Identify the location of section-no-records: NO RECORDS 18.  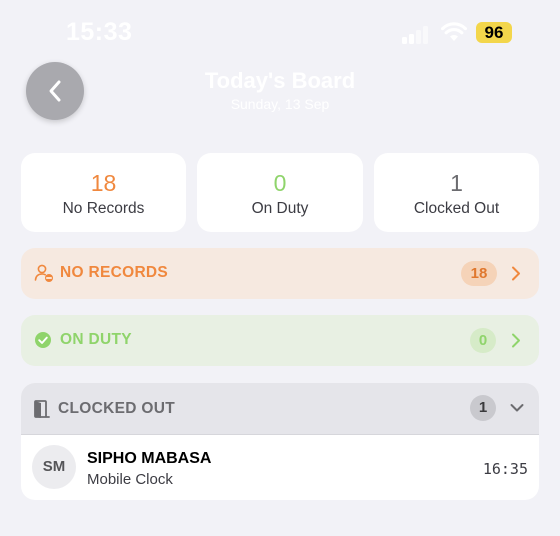
(280, 273).